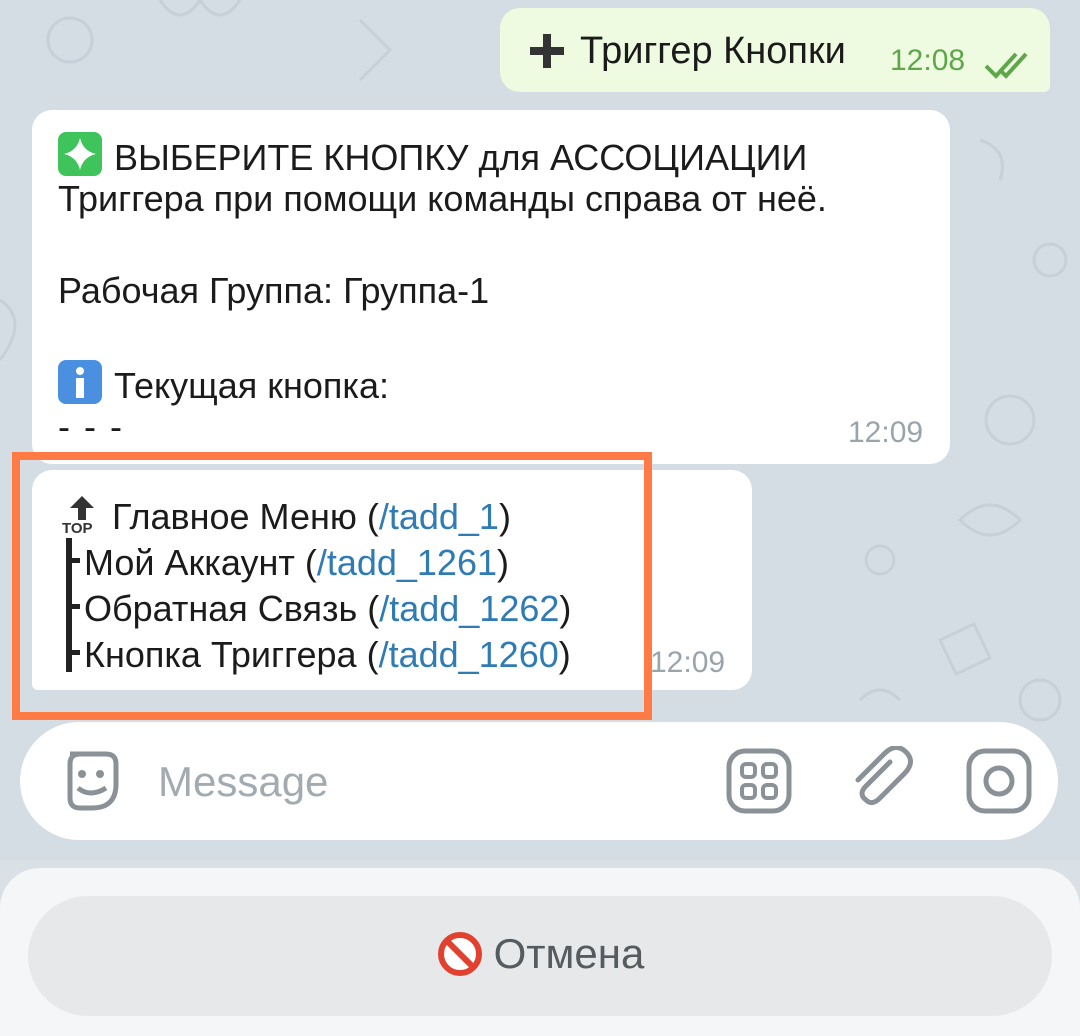 This screenshot has width=1080, height=1036. I want to click on current-button-label: Текущая кнопка:, so click(251, 385).